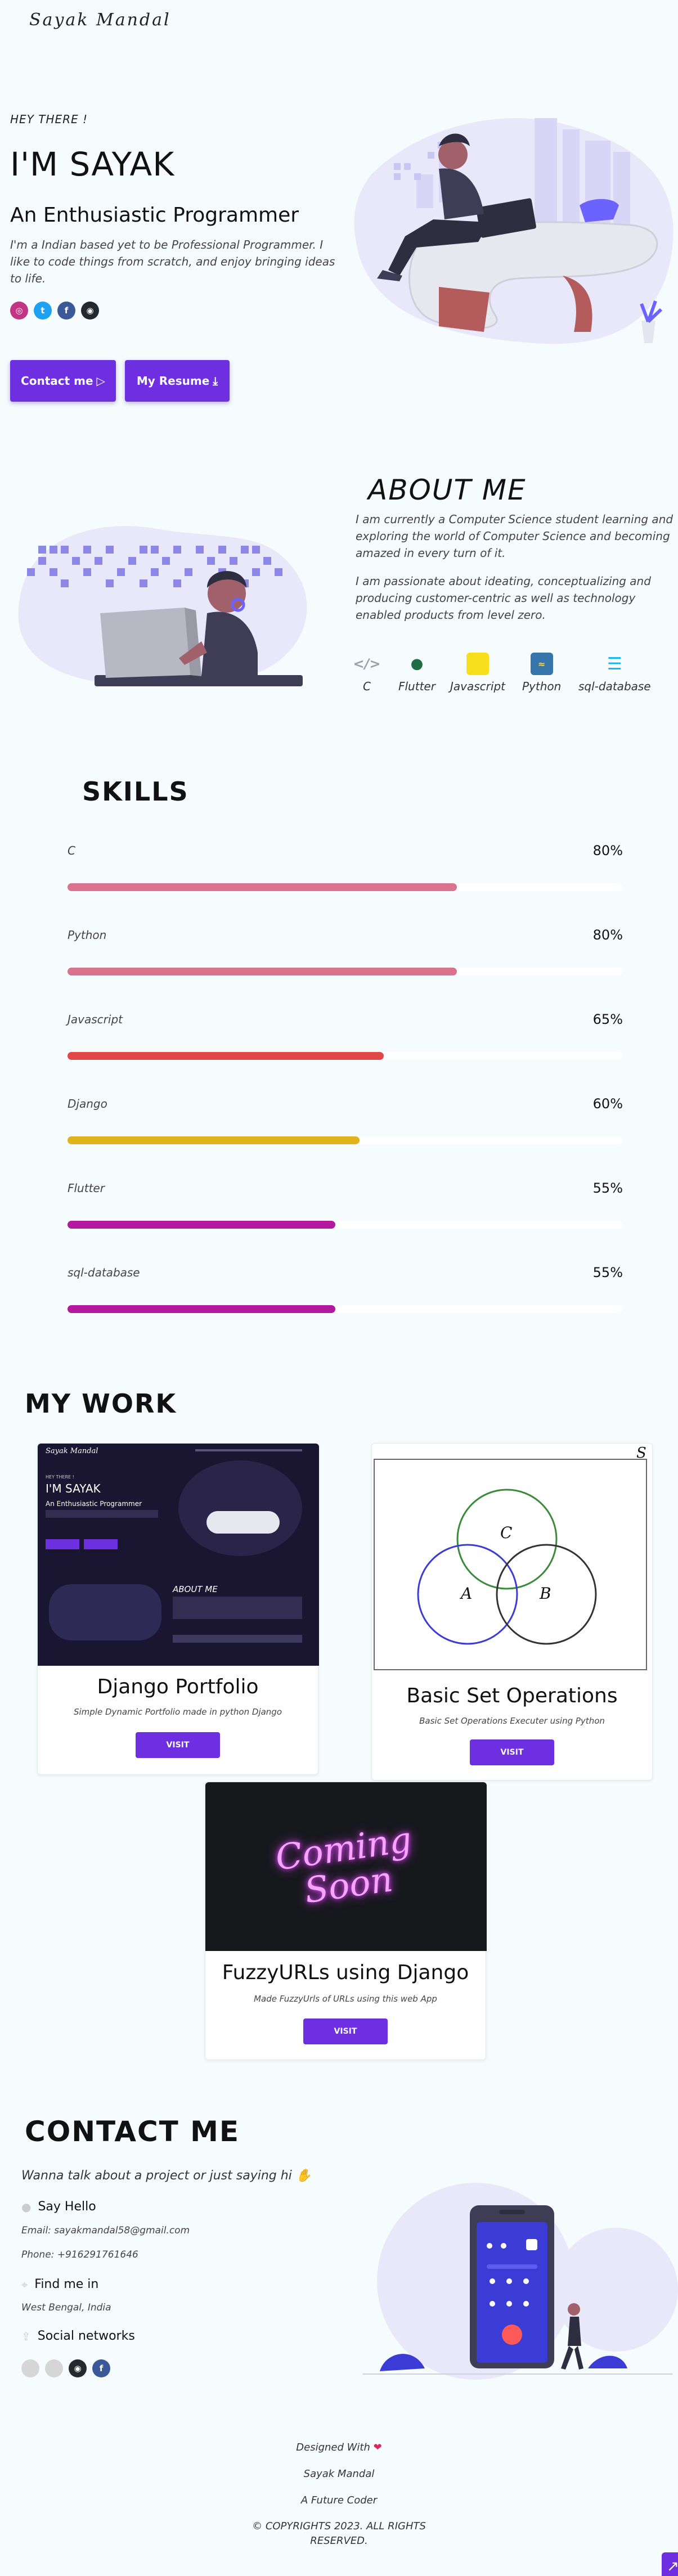 This screenshot has width=678, height=2576. I want to click on my-resume-button: My Resume ⤓, so click(177, 381).